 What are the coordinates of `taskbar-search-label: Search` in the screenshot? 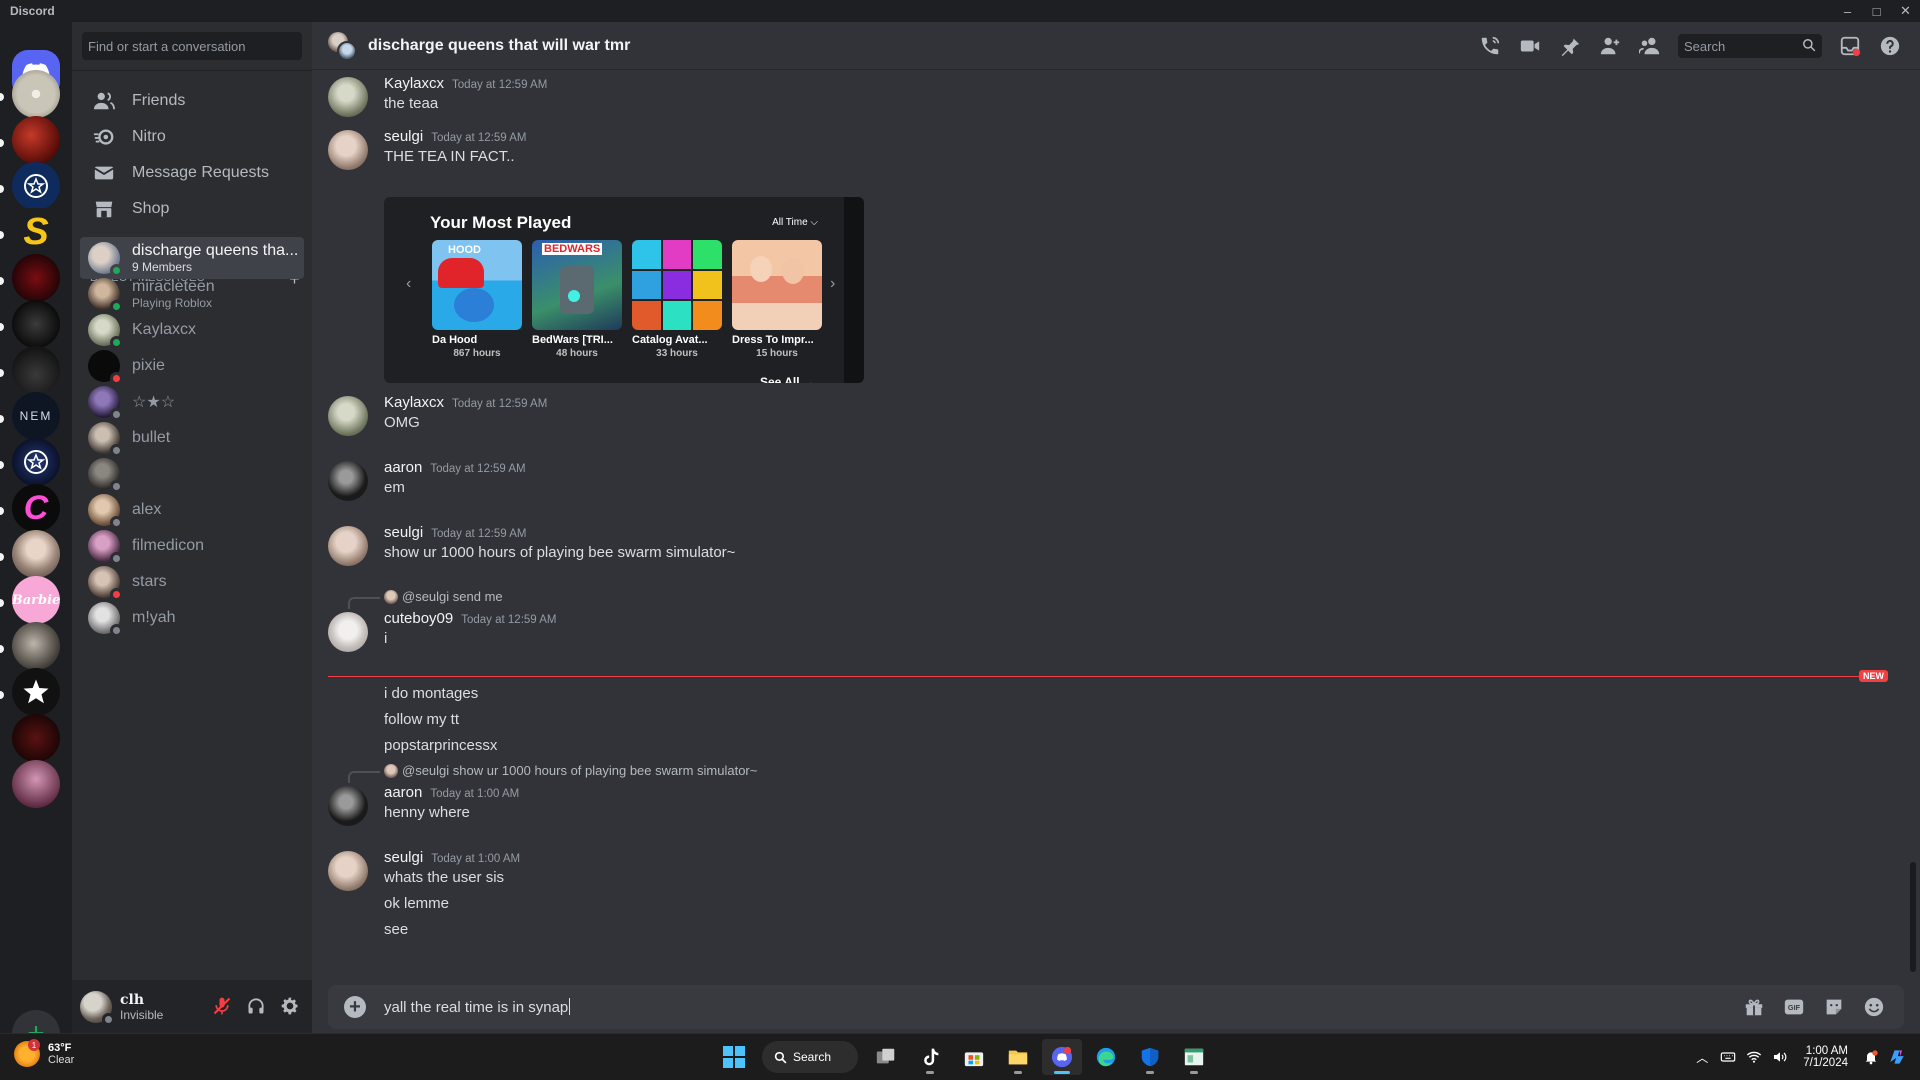 It's located at (812, 1057).